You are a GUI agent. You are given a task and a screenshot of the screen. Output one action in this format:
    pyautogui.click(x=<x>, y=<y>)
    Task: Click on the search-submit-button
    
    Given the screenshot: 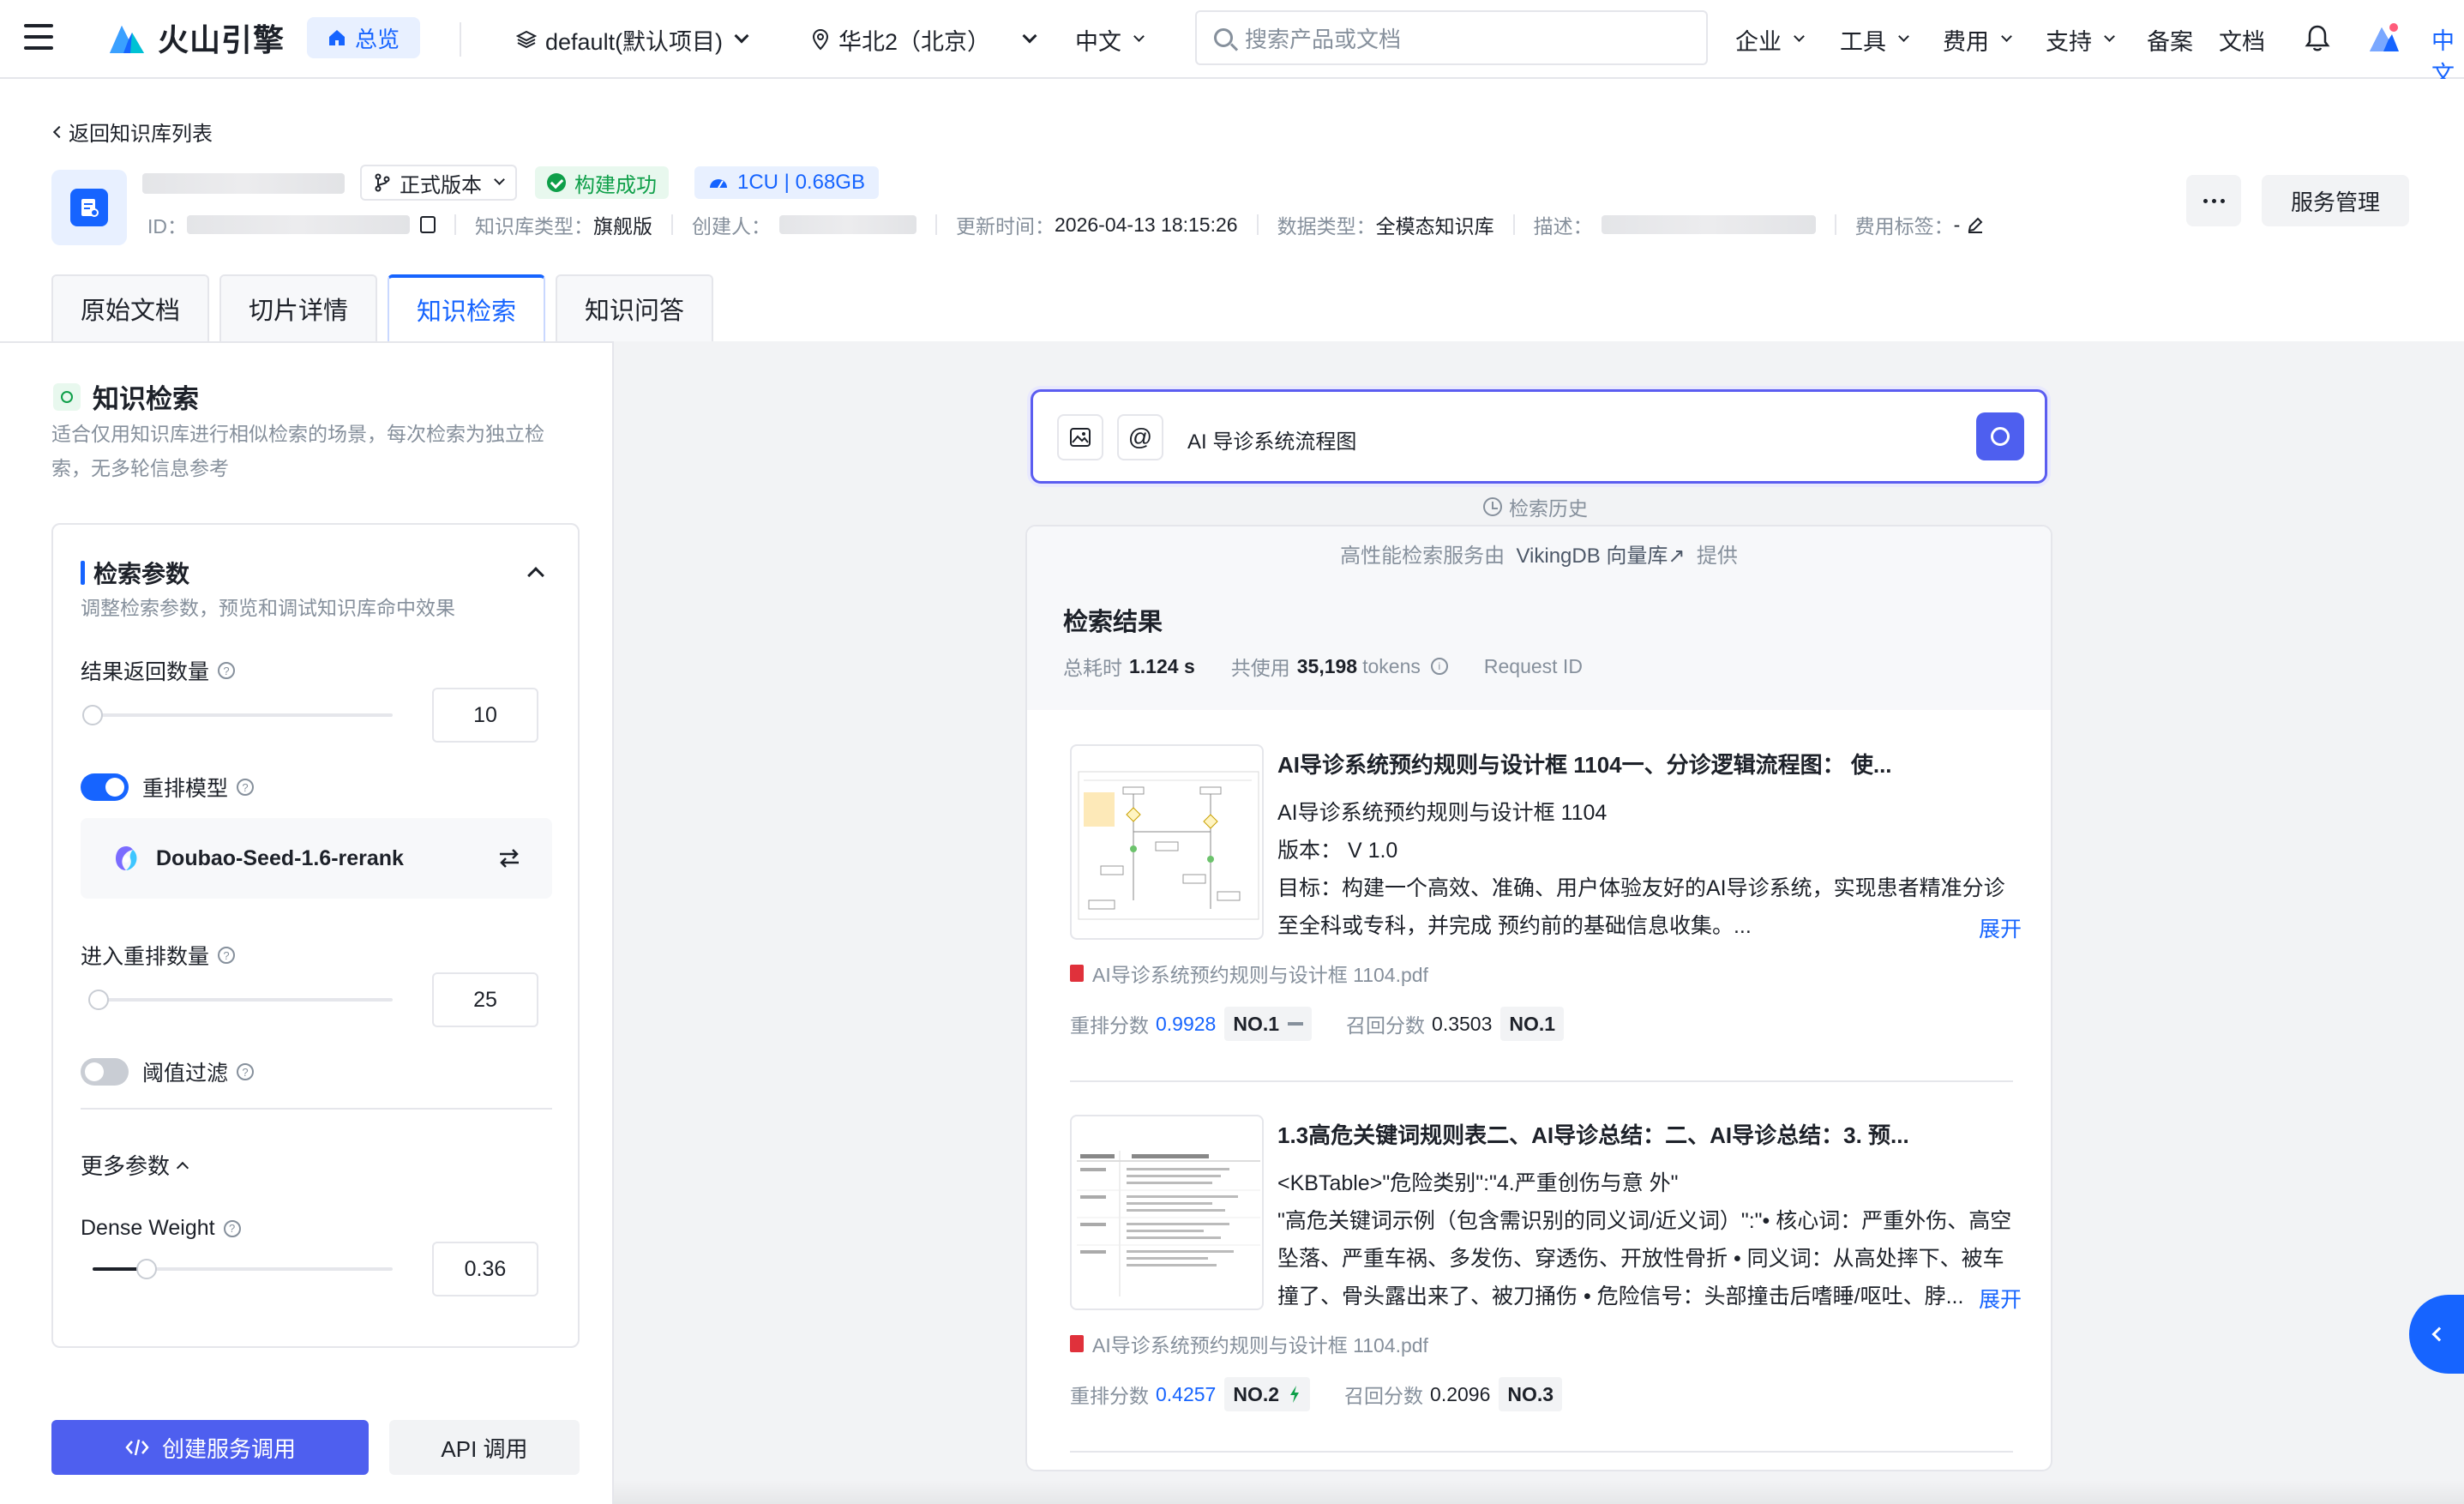 What is the action you would take?
    pyautogui.click(x=2000, y=436)
    